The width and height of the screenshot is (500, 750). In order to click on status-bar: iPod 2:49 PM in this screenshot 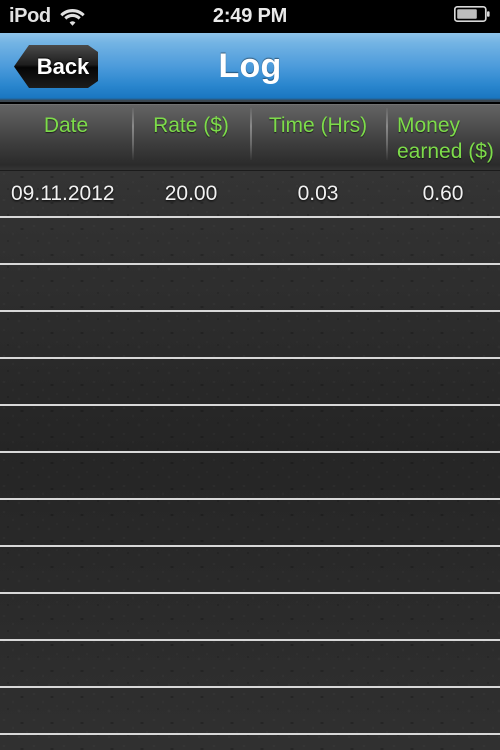, I will do `click(250, 16)`.